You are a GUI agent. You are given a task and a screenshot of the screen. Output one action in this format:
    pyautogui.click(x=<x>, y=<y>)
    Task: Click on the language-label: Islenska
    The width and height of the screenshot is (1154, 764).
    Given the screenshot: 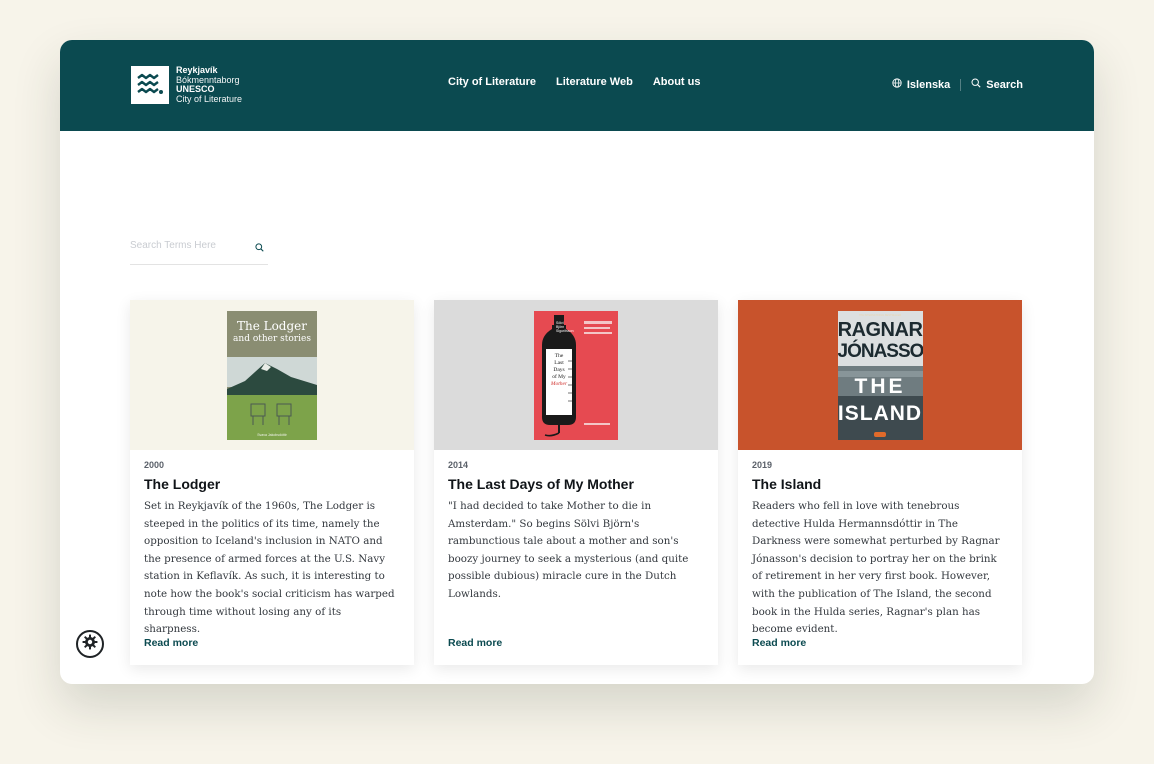 What is the action you would take?
    pyautogui.click(x=928, y=84)
    